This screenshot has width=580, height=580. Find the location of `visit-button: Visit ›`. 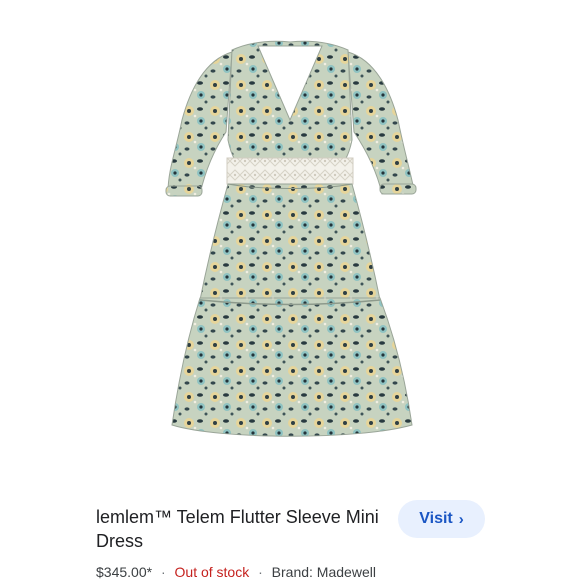

visit-button: Visit › is located at coordinates (441, 519).